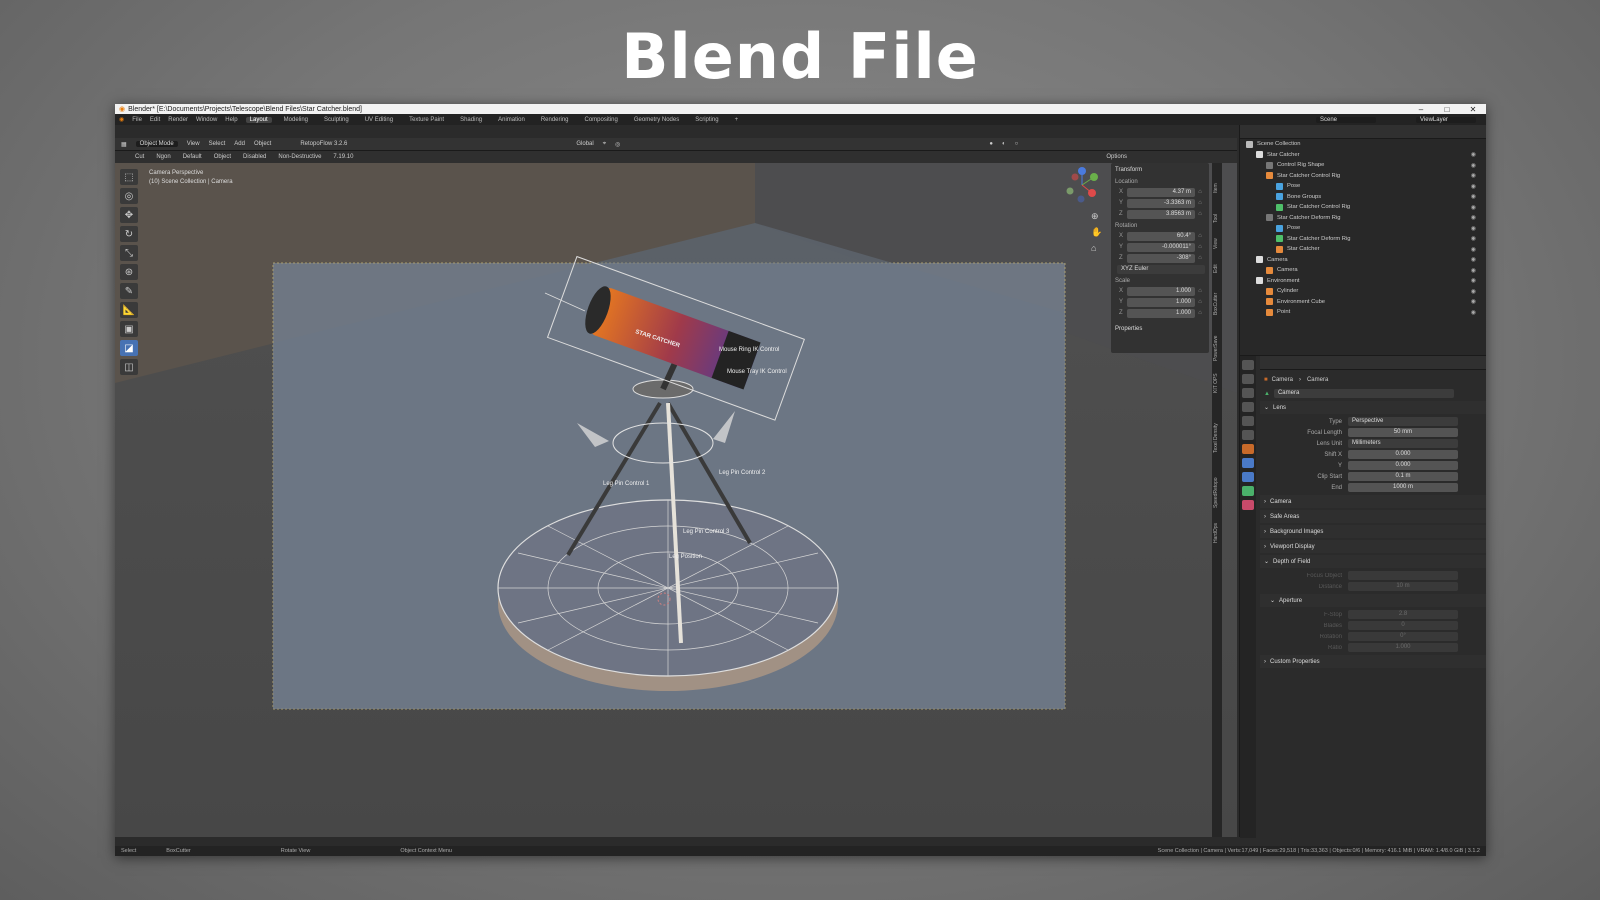 The height and width of the screenshot is (900, 1600). What do you see at coordinates (1363, 165) in the screenshot?
I see `outliner-row: Control Rig Shape ◉` at bounding box center [1363, 165].